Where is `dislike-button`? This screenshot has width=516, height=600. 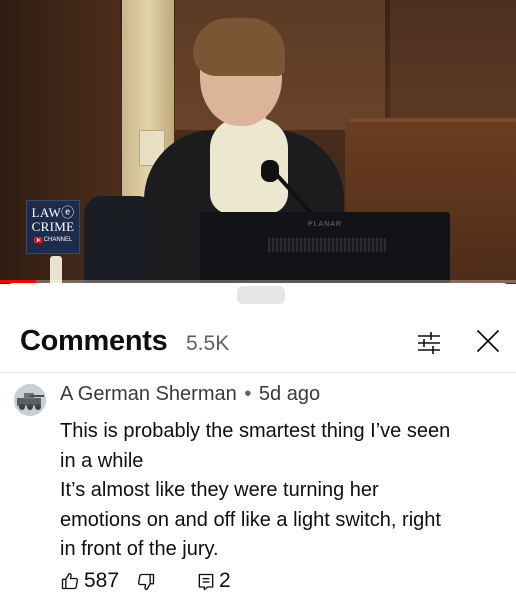 dislike-button is located at coordinates (146, 582).